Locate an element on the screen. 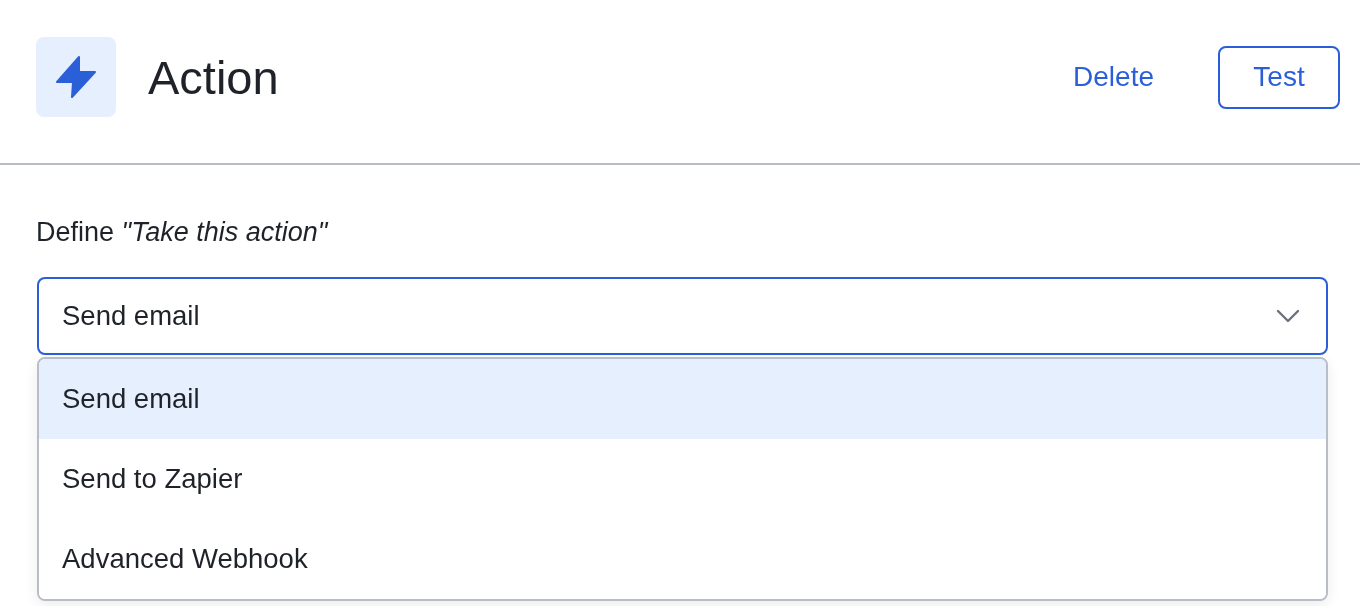 The width and height of the screenshot is (1360, 606). page-title: Action is located at coordinates (213, 77).